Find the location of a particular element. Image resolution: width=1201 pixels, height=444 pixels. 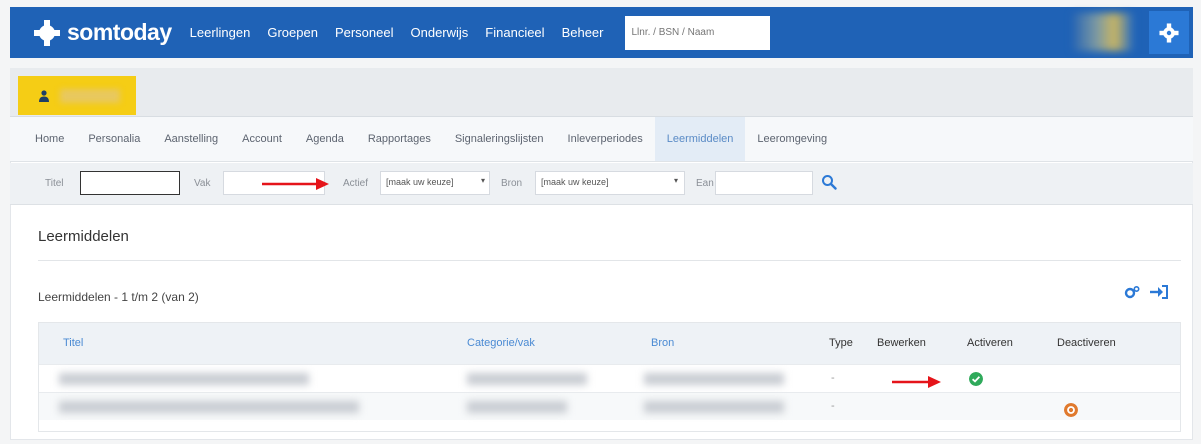

section-title: Leermiddelen is located at coordinates (83, 236).